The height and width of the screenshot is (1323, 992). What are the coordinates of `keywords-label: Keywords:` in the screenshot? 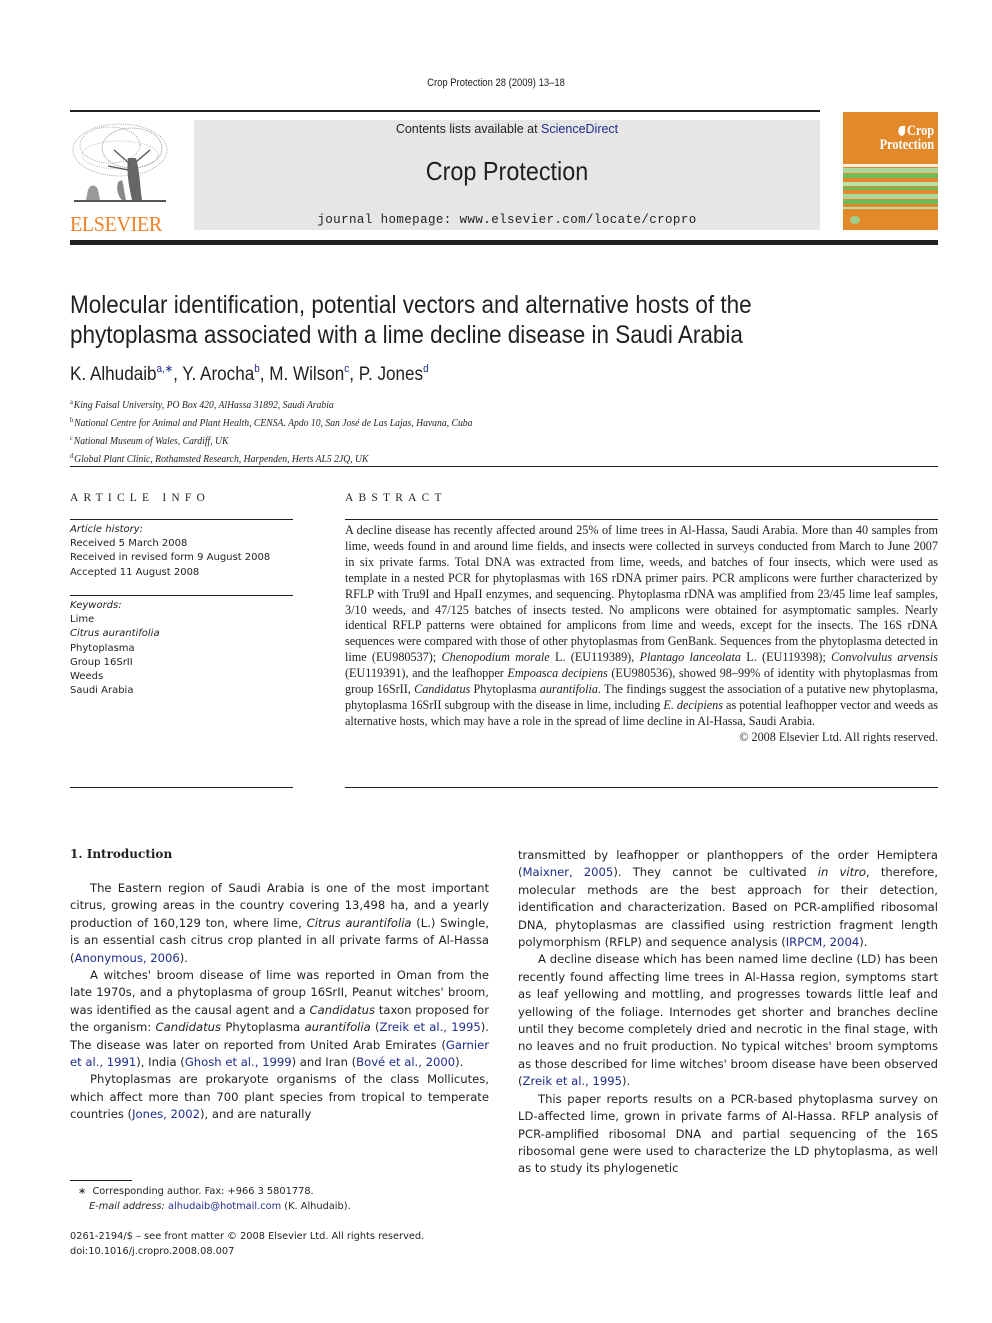 It's located at (96, 605).